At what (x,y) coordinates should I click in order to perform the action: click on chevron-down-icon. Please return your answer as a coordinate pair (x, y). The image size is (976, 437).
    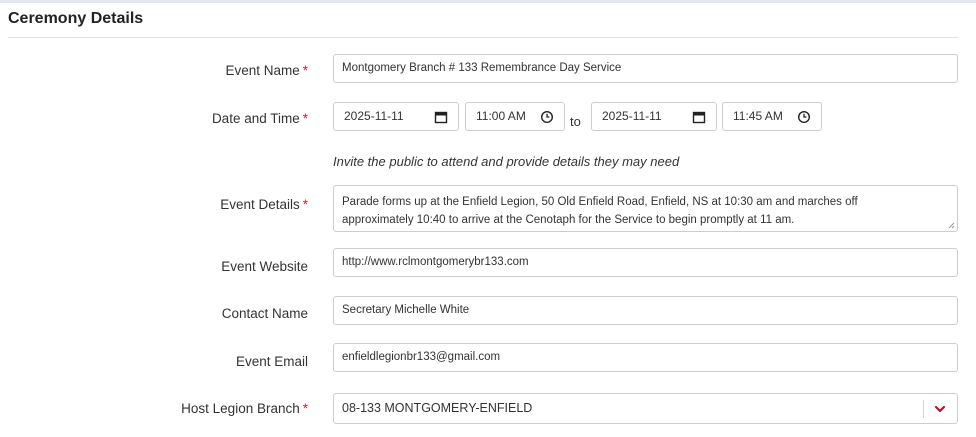
    Looking at the image, I should click on (940, 409).